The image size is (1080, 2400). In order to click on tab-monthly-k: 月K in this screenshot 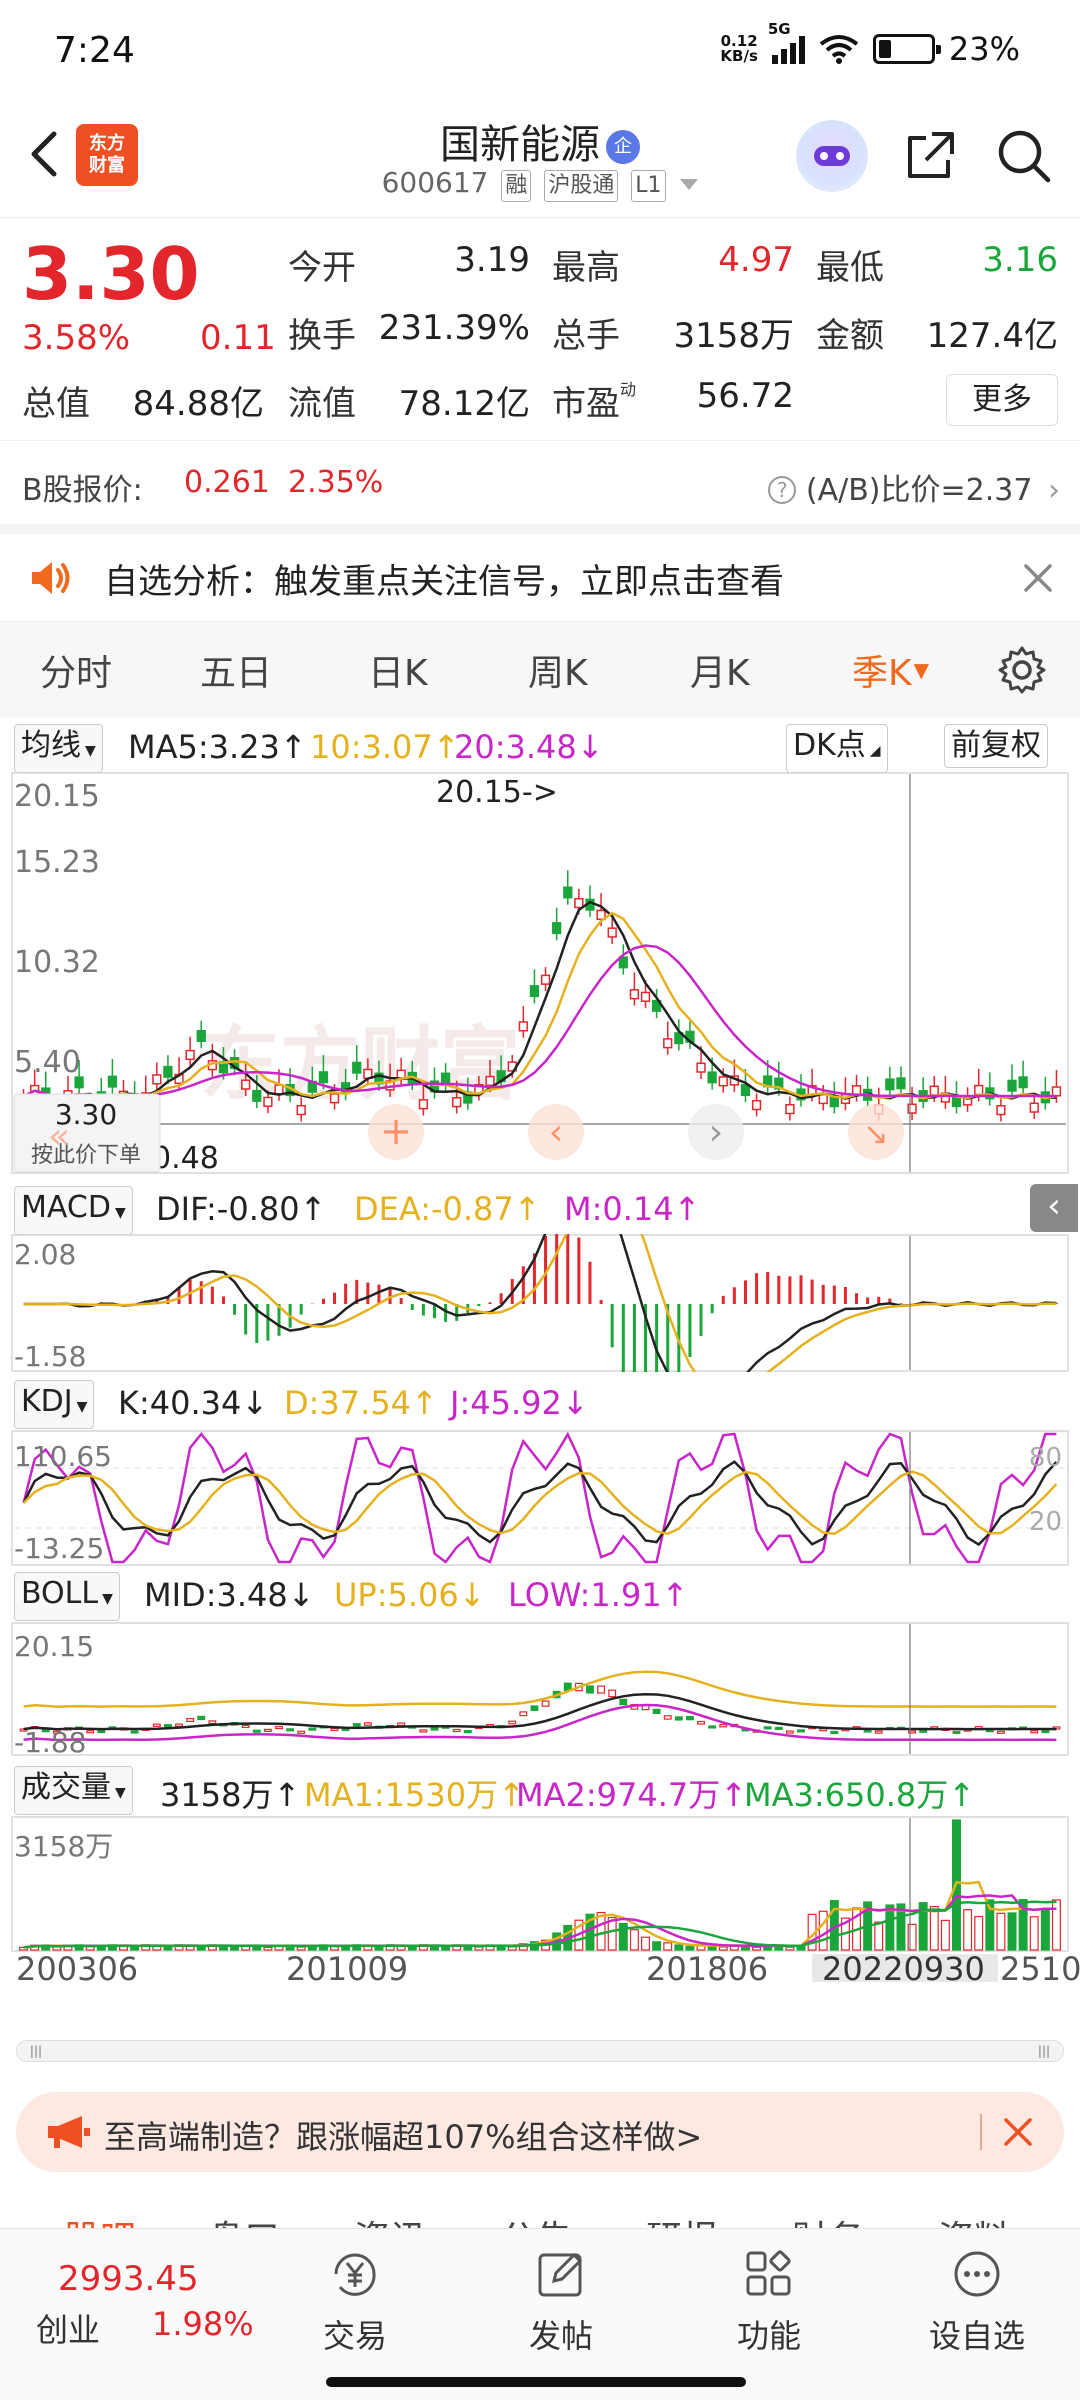, I will do `click(720, 670)`.